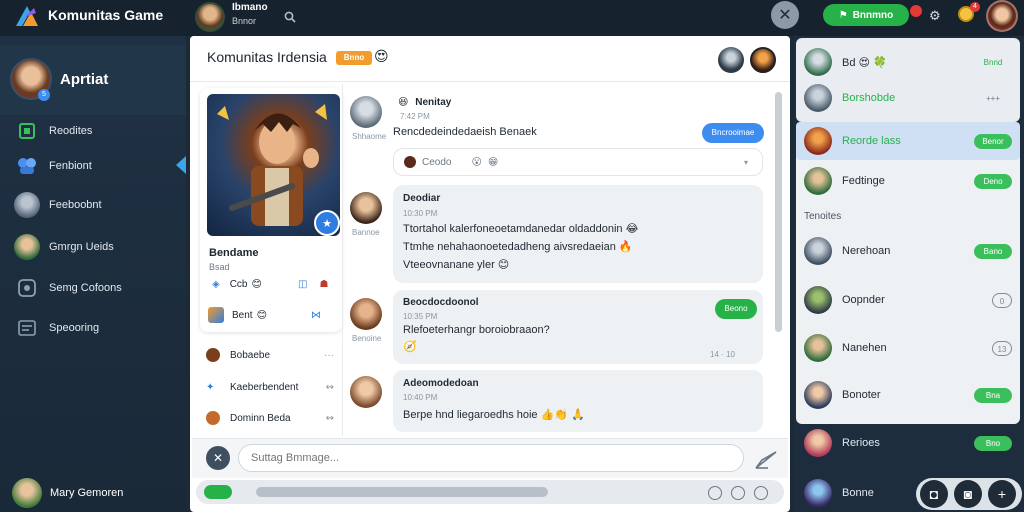 This screenshot has height=512, width=1024. Describe the element at coordinates (722, 354) in the screenshot. I see `message-footer: 14 · 10` at that location.